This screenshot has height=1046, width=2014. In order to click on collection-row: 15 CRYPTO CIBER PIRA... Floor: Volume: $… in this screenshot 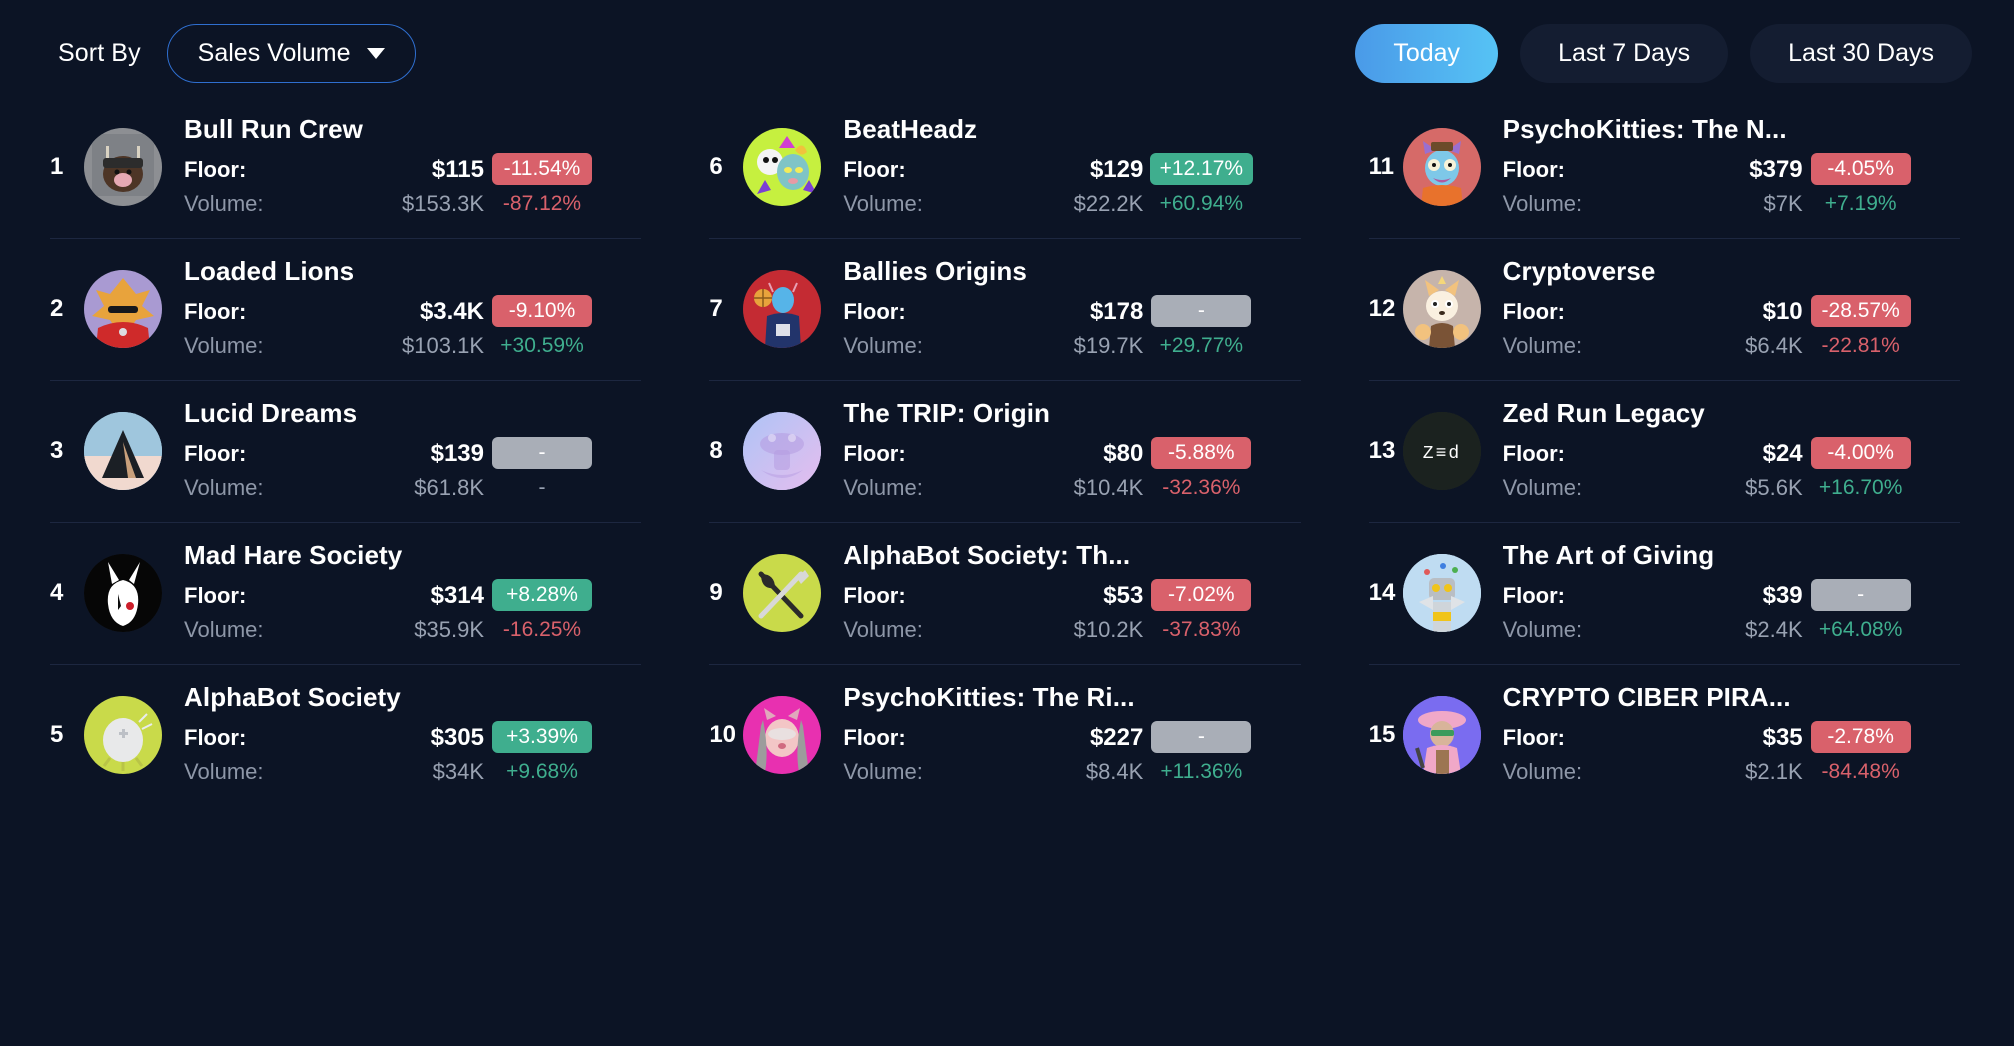, I will do `click(1666, 735)`.